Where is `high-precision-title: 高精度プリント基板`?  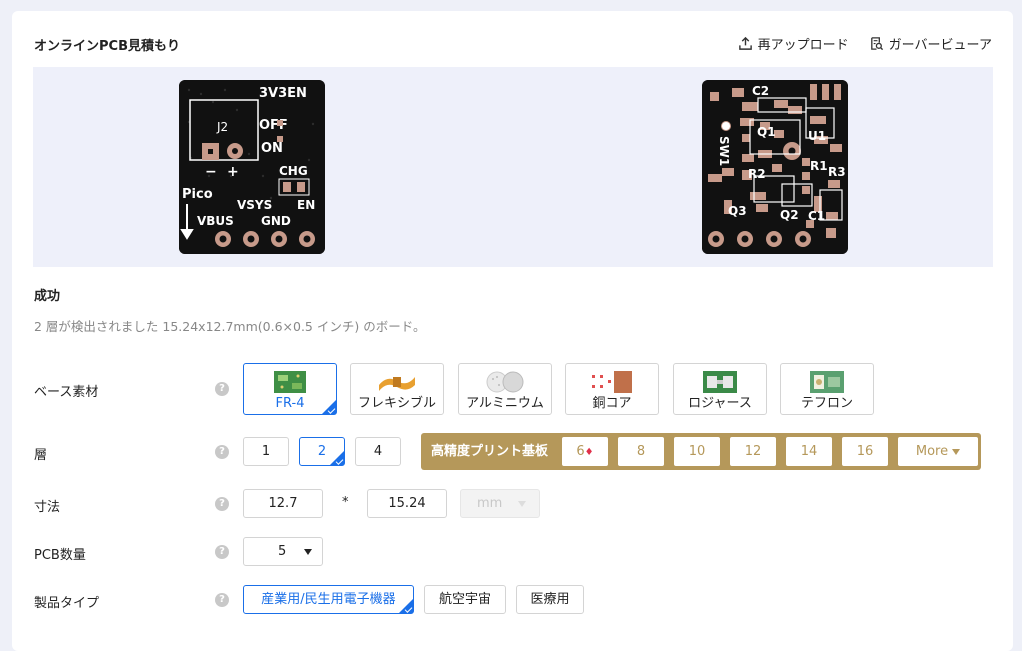 high-precision-title: 高精度プリント基板 is located at coordinates (490, 451).